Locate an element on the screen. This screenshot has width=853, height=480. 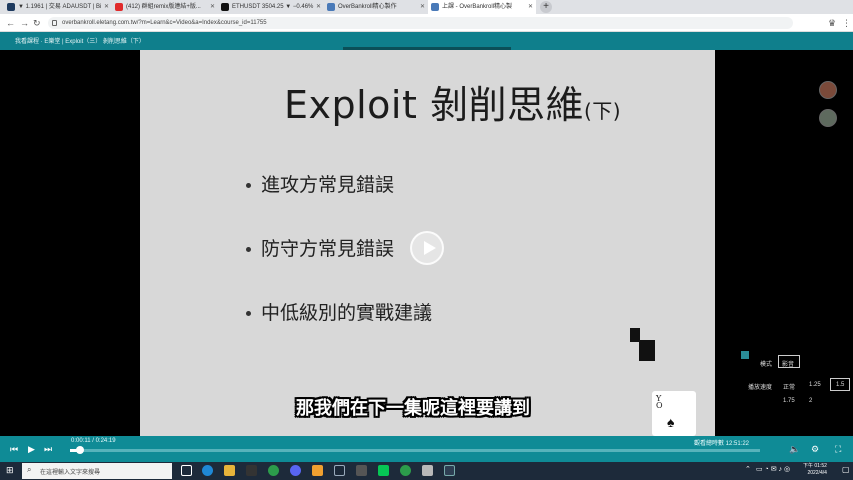
tab-label: ETHUSDT 3504.25 ▼ −0.46% is located at coordinates (273, 7).